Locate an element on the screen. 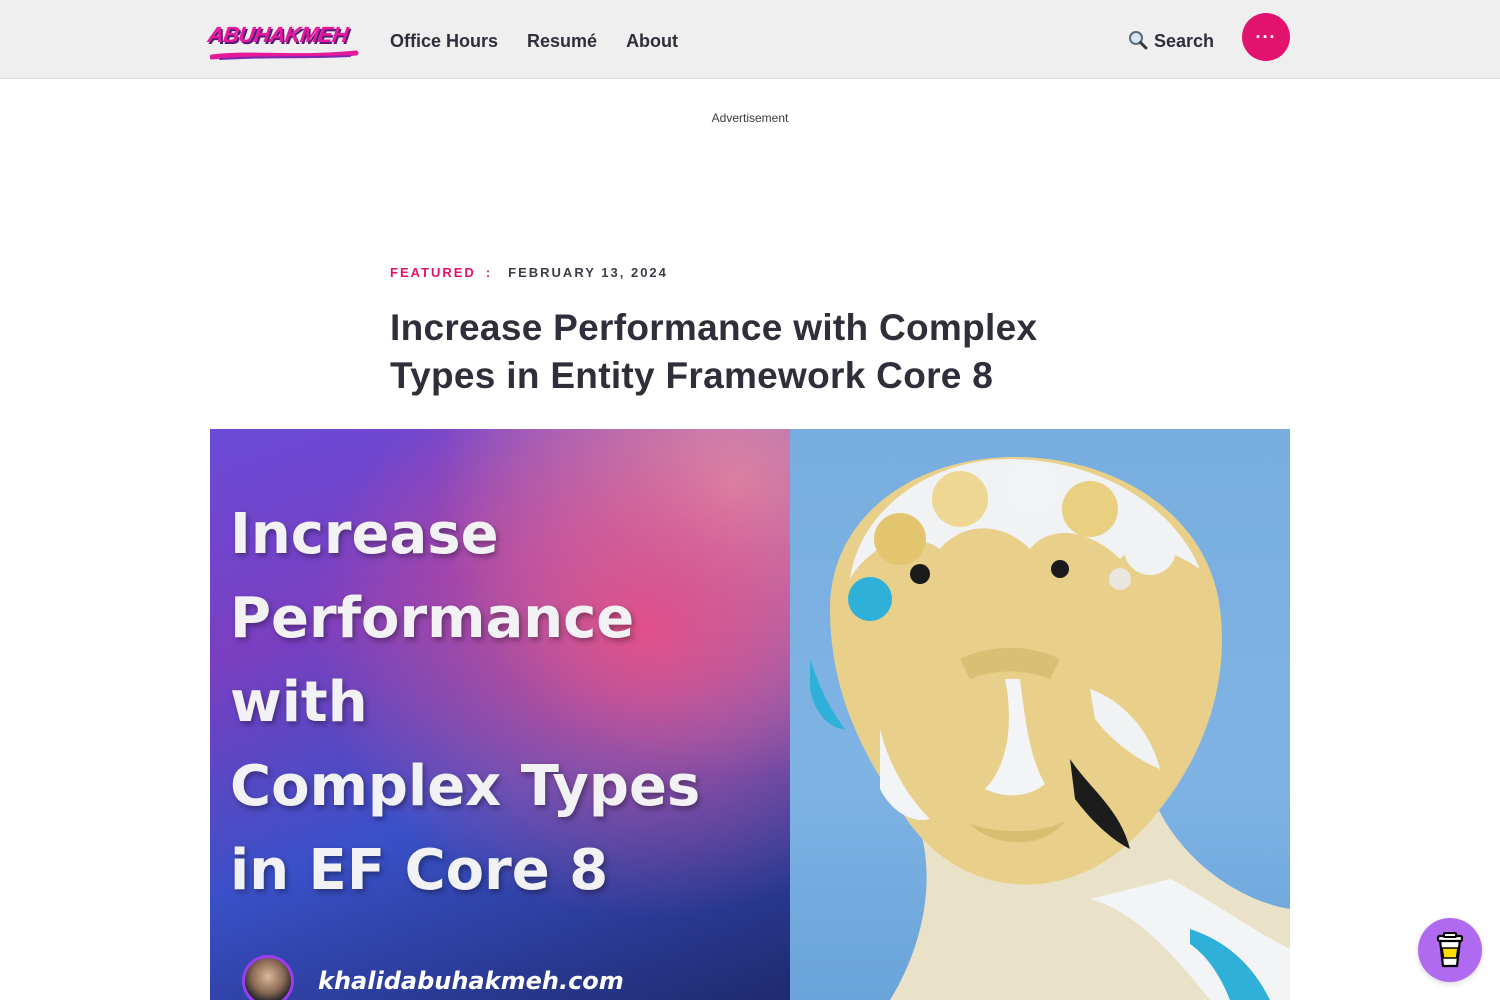  hero-site-url: khalidabuhakmeh.com is located at coordinates (471, 981).